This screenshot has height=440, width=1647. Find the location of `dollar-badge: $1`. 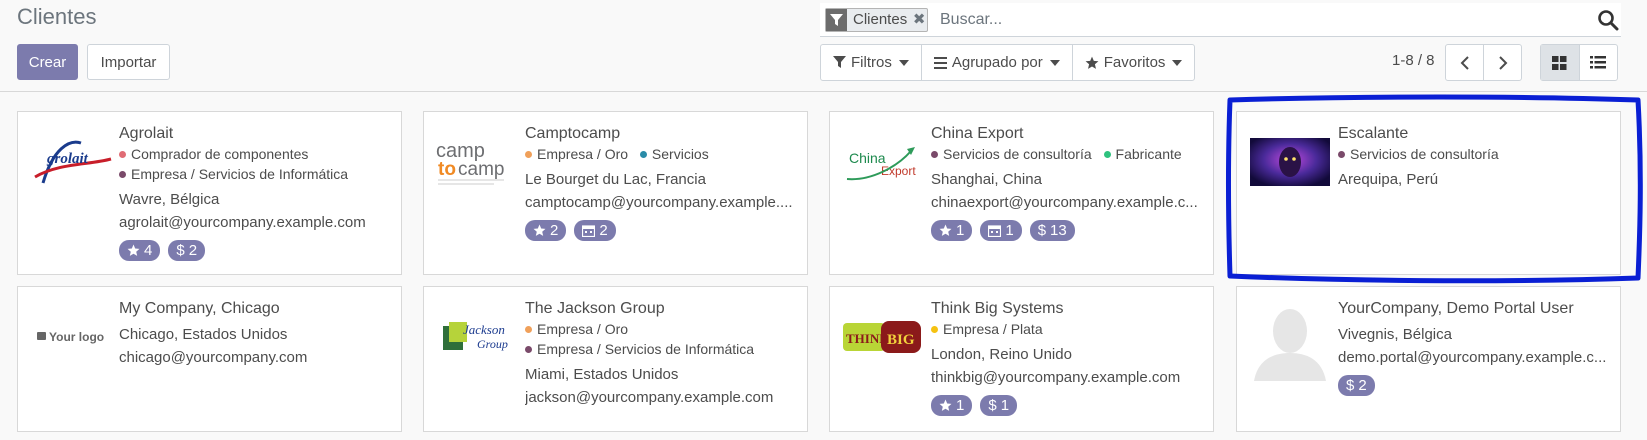

dollar-badge: $1 is located at coordinates (999, 405).